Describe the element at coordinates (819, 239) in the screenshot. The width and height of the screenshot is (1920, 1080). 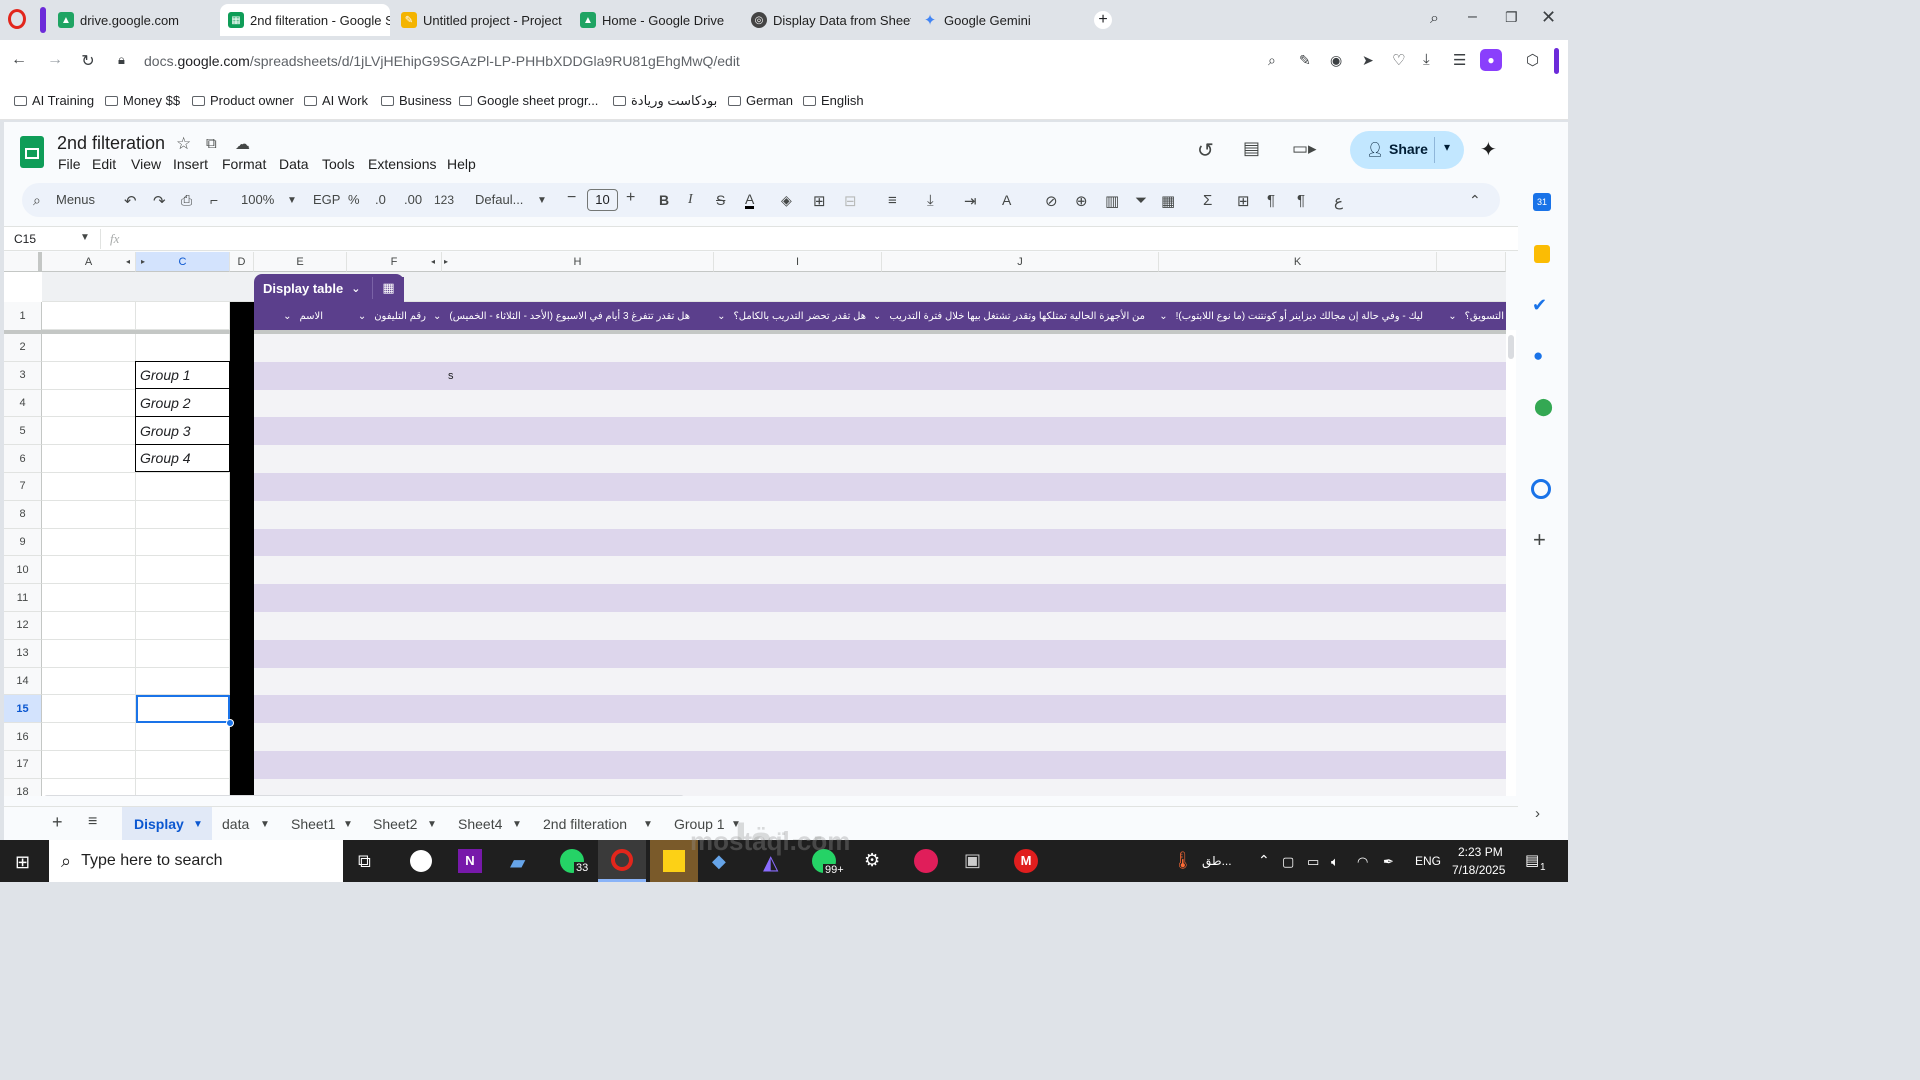
I see `formula-input` at that location.